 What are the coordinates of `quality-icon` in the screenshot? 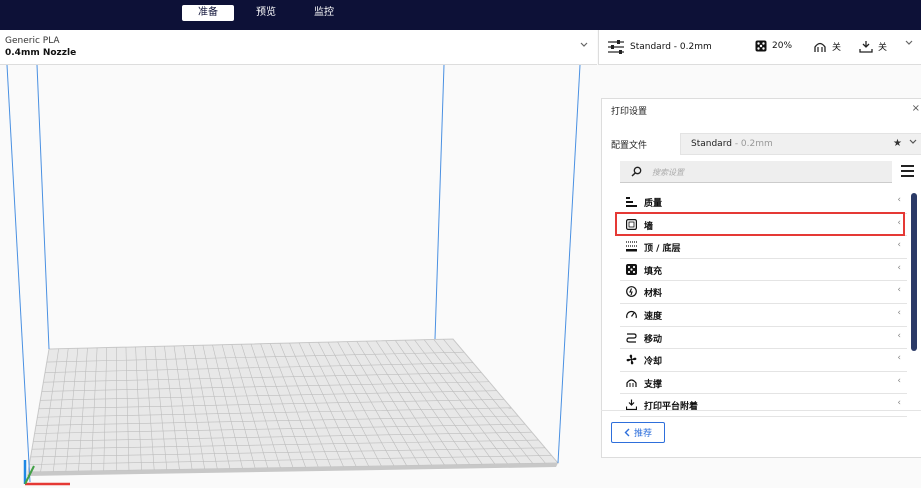 It's located at (631, 202).